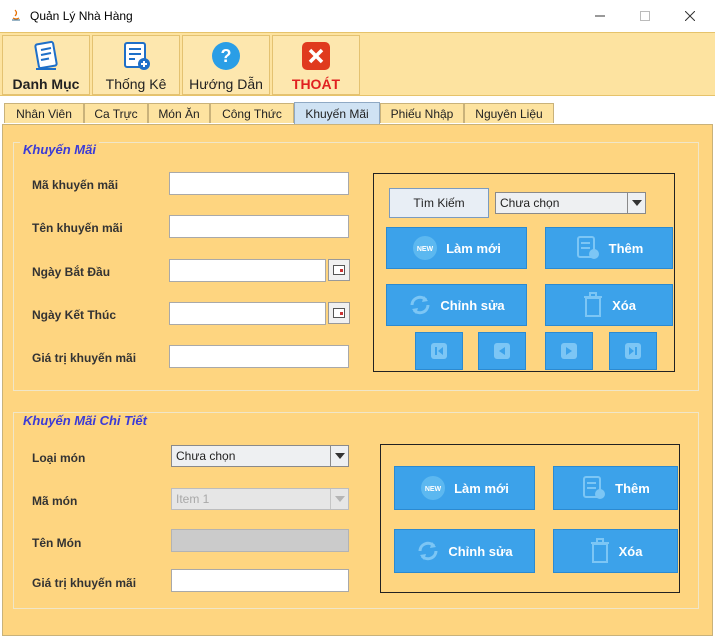 The width and height of the screenshot is (715, 641). I want to click on search-option-value: Chưa chọn, so click(530, 203).